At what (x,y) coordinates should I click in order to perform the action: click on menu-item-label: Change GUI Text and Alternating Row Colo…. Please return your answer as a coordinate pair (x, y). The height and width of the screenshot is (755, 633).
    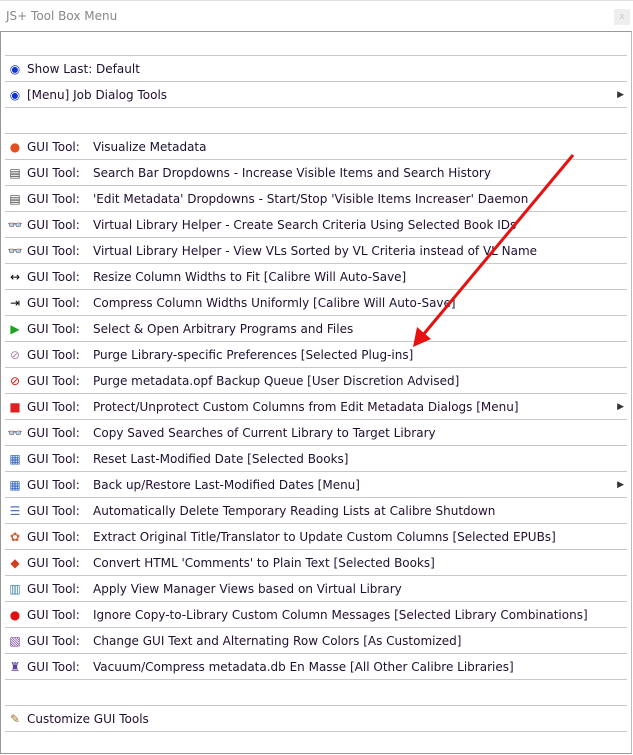
    Looking at the image, I should click on (277, 640).